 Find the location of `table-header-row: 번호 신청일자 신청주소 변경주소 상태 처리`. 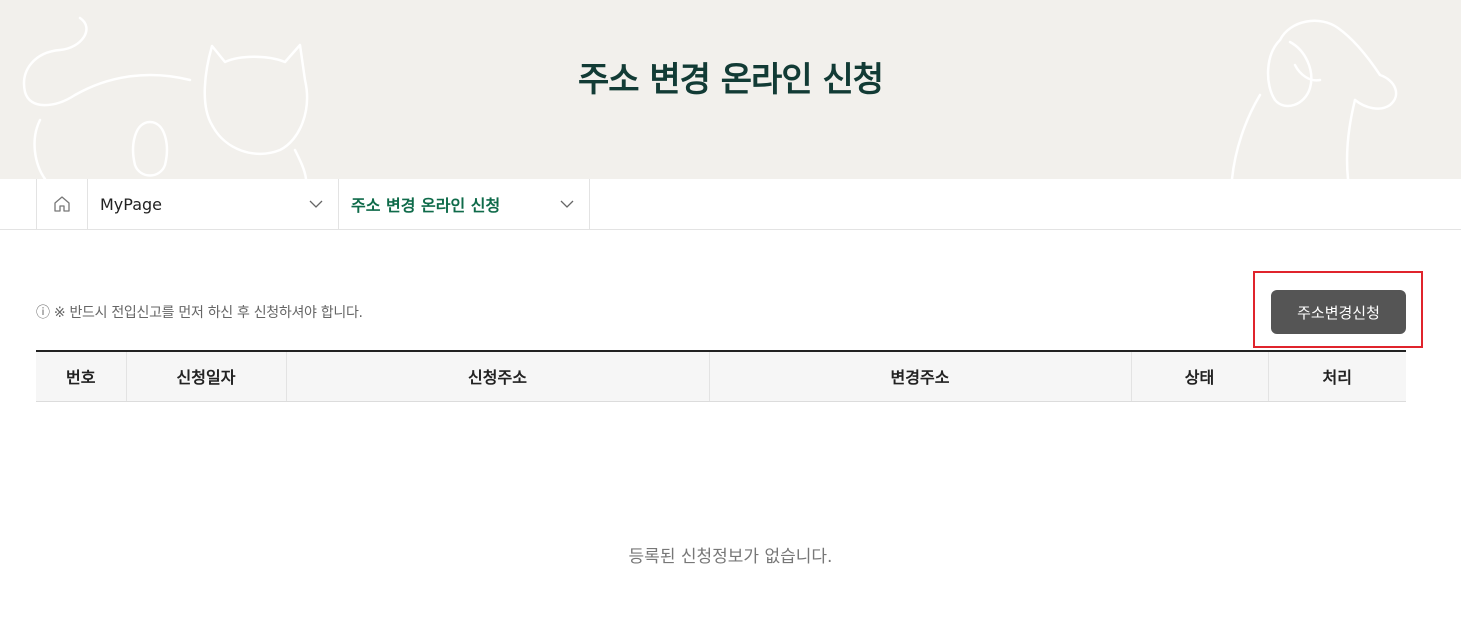

table-header-row: 번호 신청일자 신청주소 변경주소 상태 처리 is located at coordinates (721, 376).